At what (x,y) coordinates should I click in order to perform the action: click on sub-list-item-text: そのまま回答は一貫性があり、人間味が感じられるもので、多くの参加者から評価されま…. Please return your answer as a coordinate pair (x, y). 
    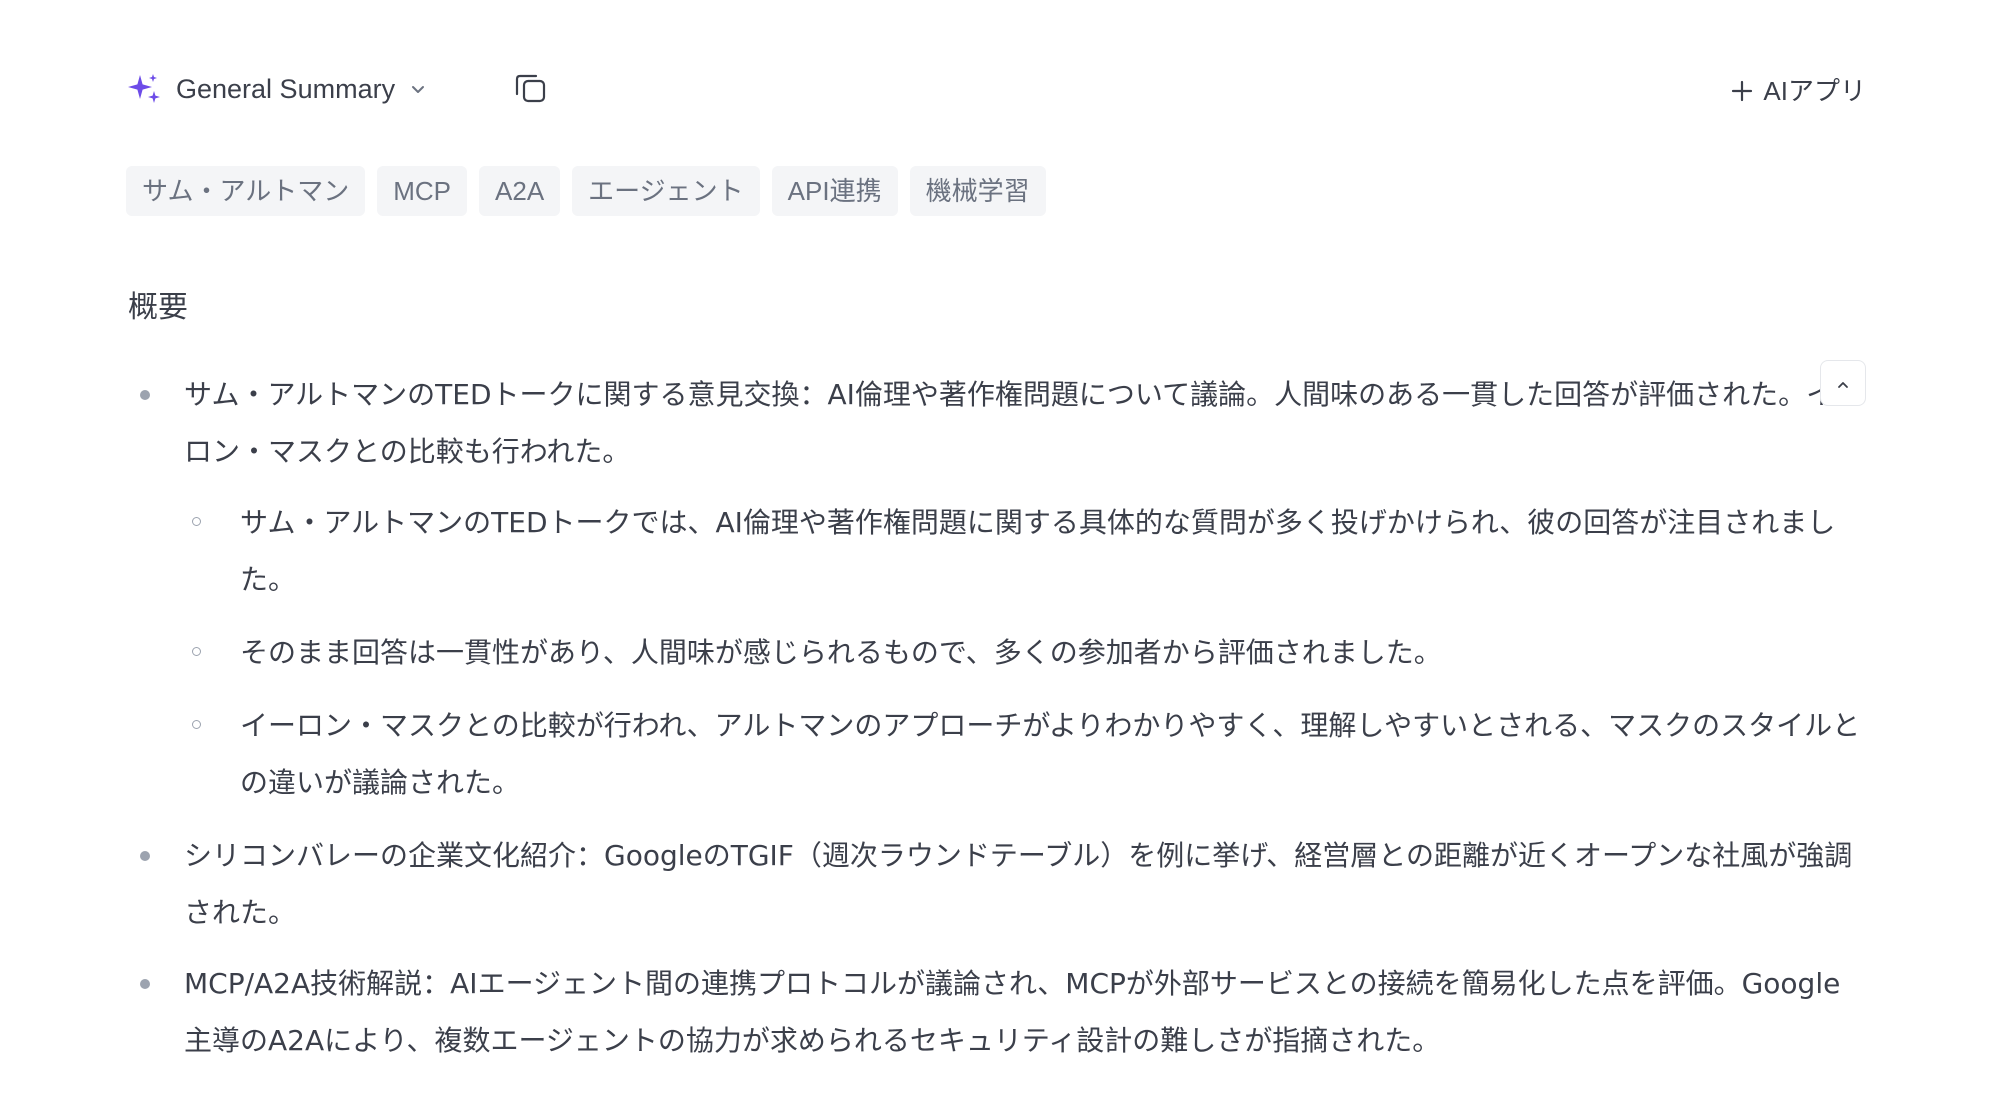
    Looking at the image, I should click on (841, 652).